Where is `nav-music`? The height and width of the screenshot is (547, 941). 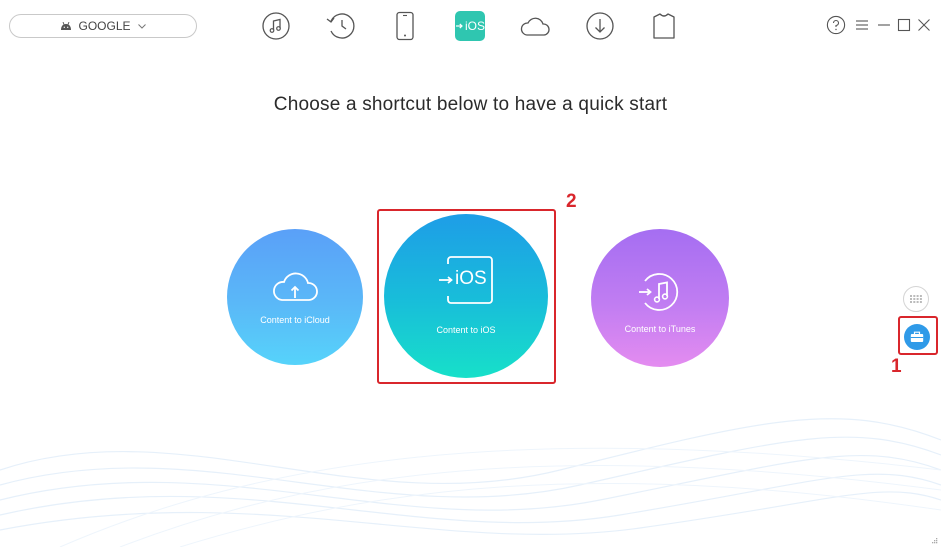 nav-music is located at coordinates (276, 26).